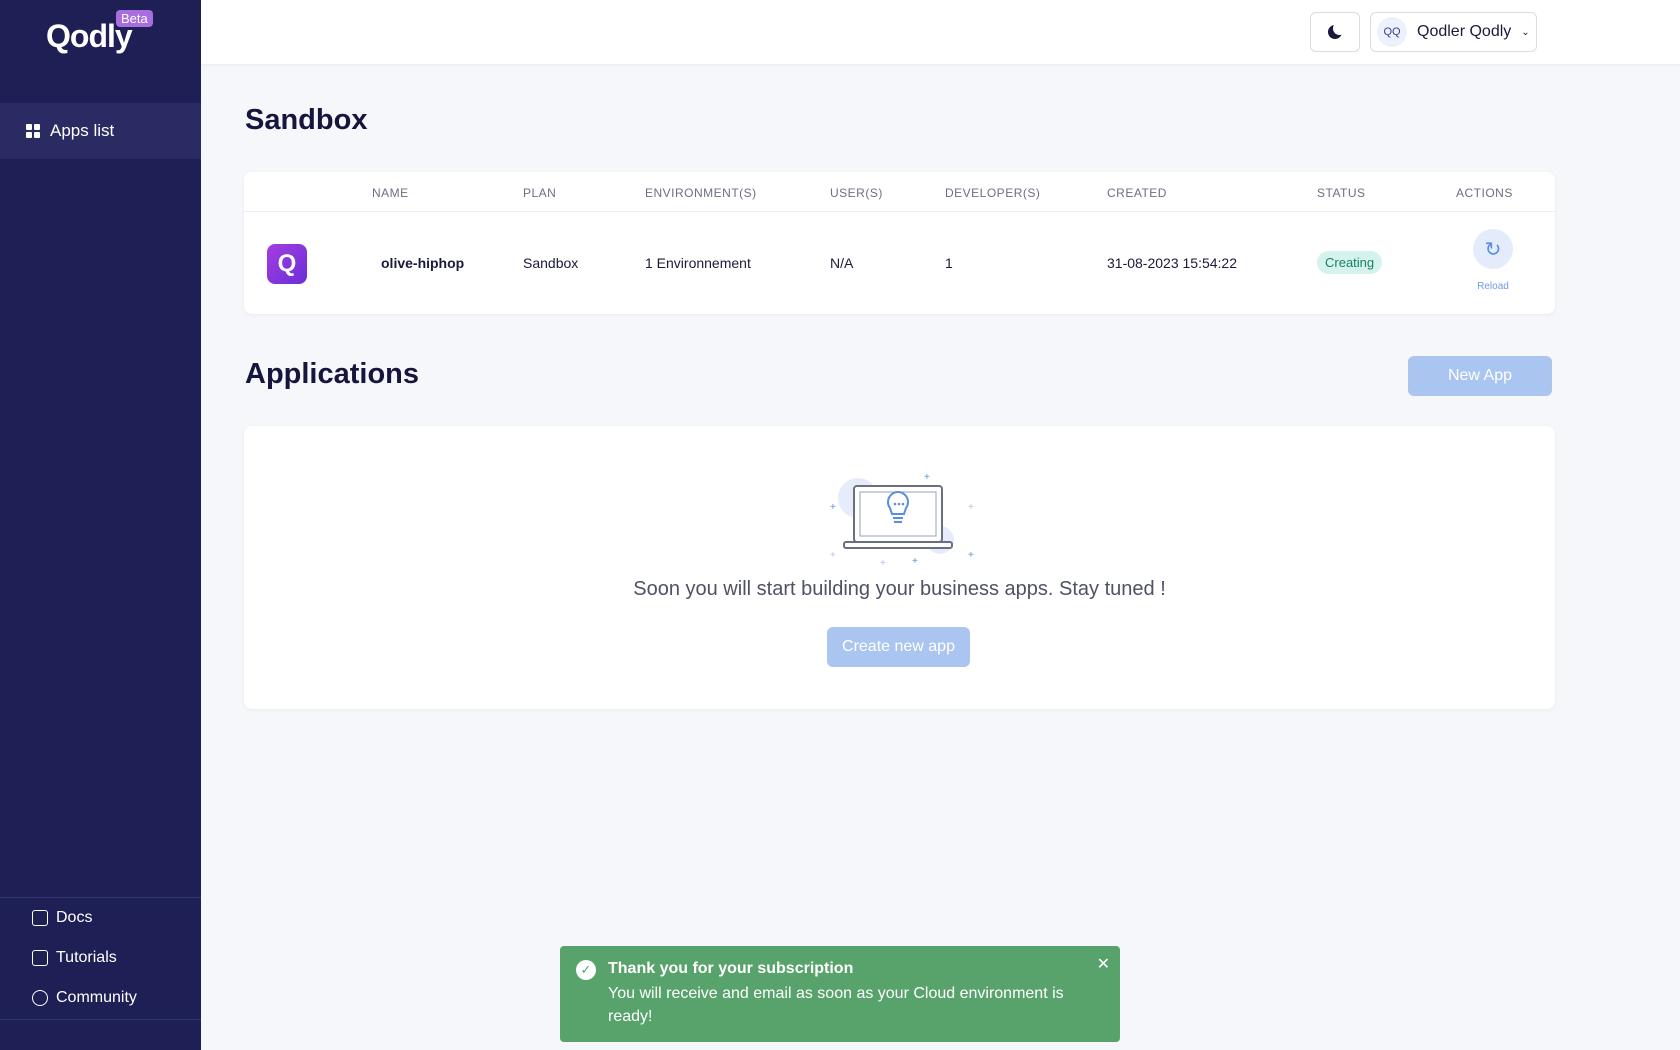 The height and width of the screenshot is (1050, 1680). I want to click on avatar: QQ, so click(1392, 32).